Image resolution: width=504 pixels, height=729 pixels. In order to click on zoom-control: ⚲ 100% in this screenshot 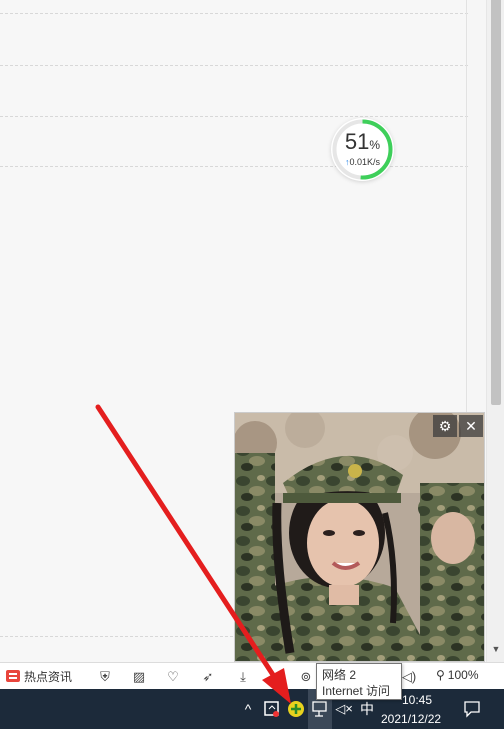, I will do `click(457, 675)`.